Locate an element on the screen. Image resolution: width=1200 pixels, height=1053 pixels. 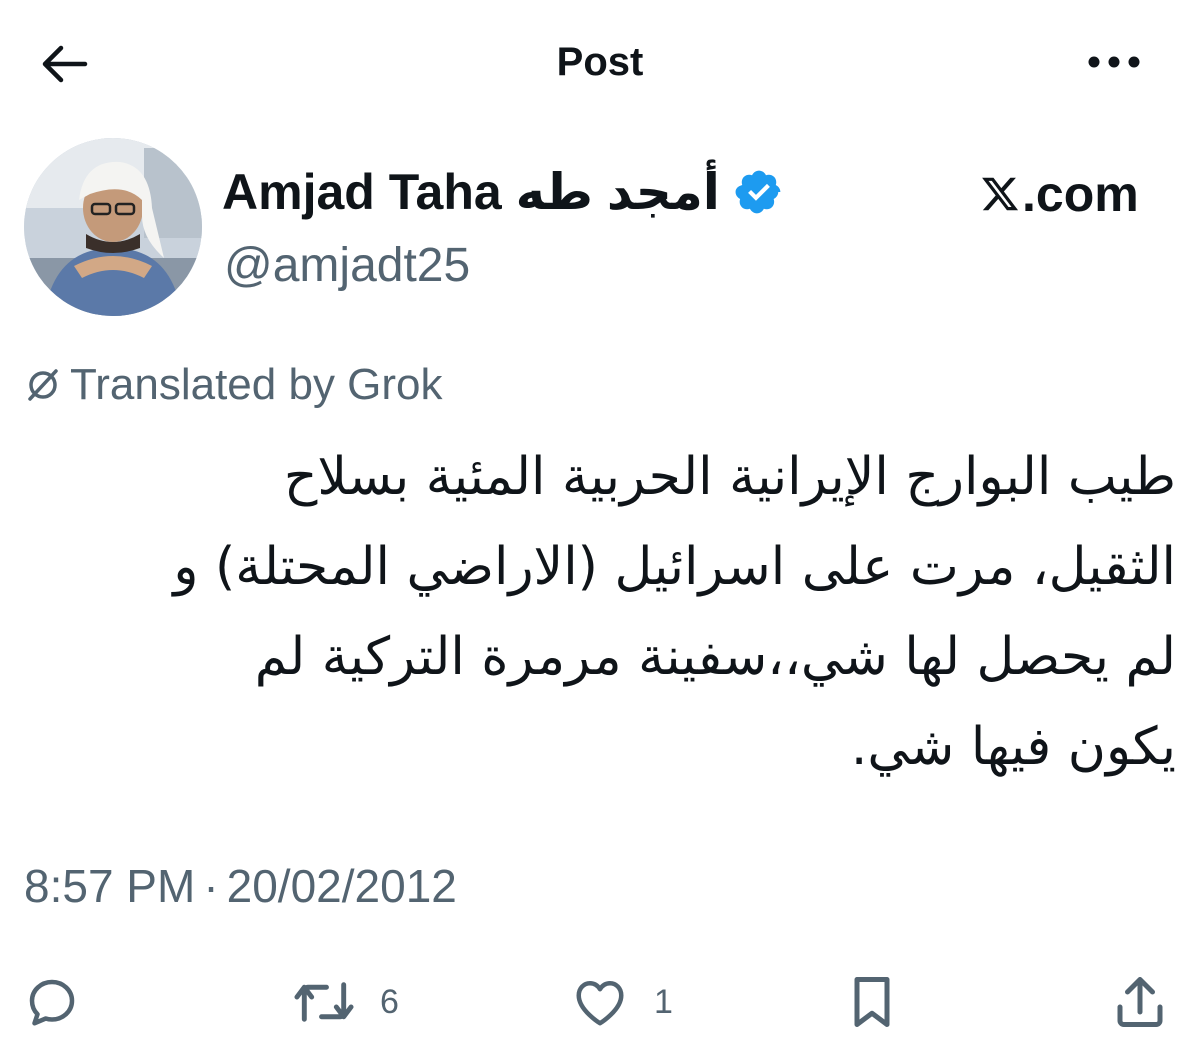
bookmark-button is located at coordinates (872, 1002).